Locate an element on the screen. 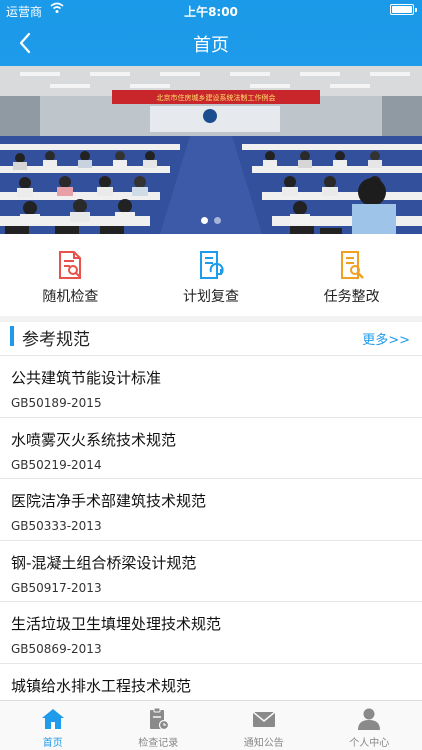  standard-code: GB50333-2013 is located at coordinates (56, 526).